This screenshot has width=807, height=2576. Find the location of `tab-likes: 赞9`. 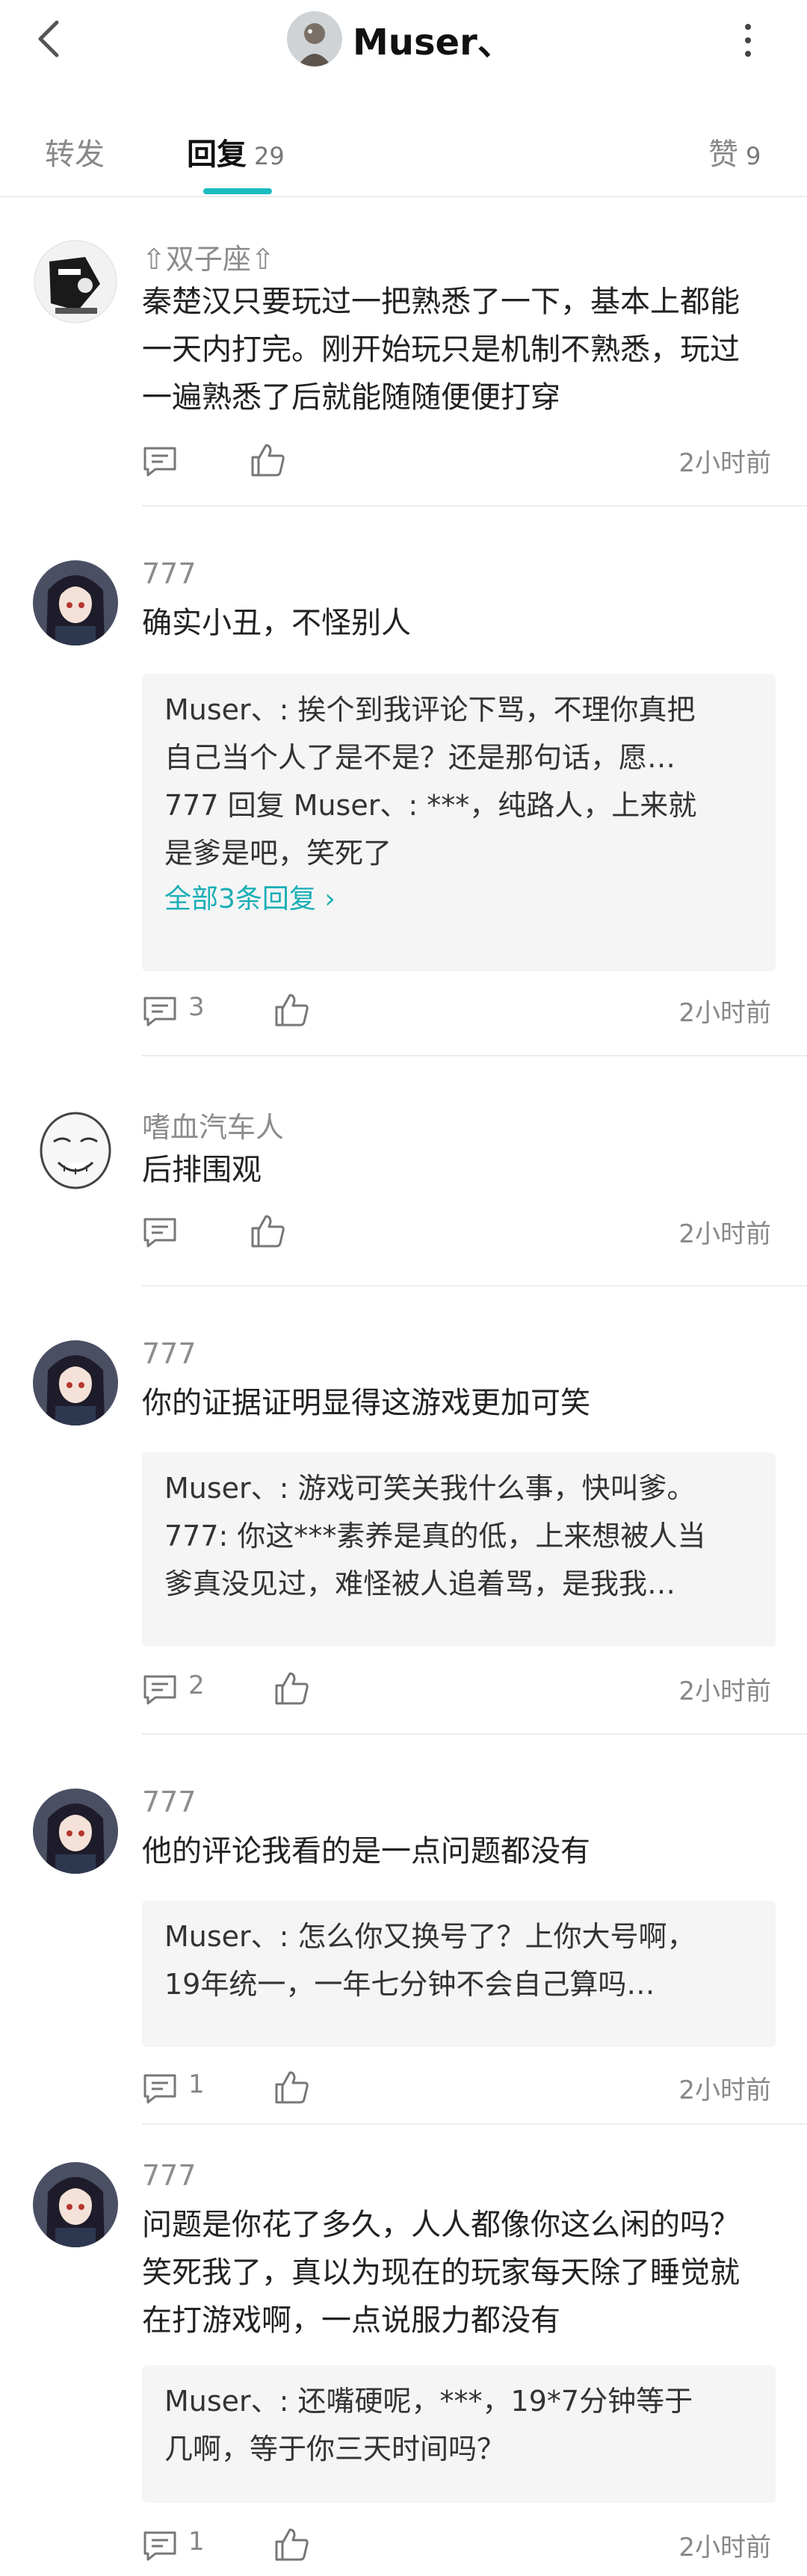

tab-likes: 赞9 is located at coordinates (735, 151).